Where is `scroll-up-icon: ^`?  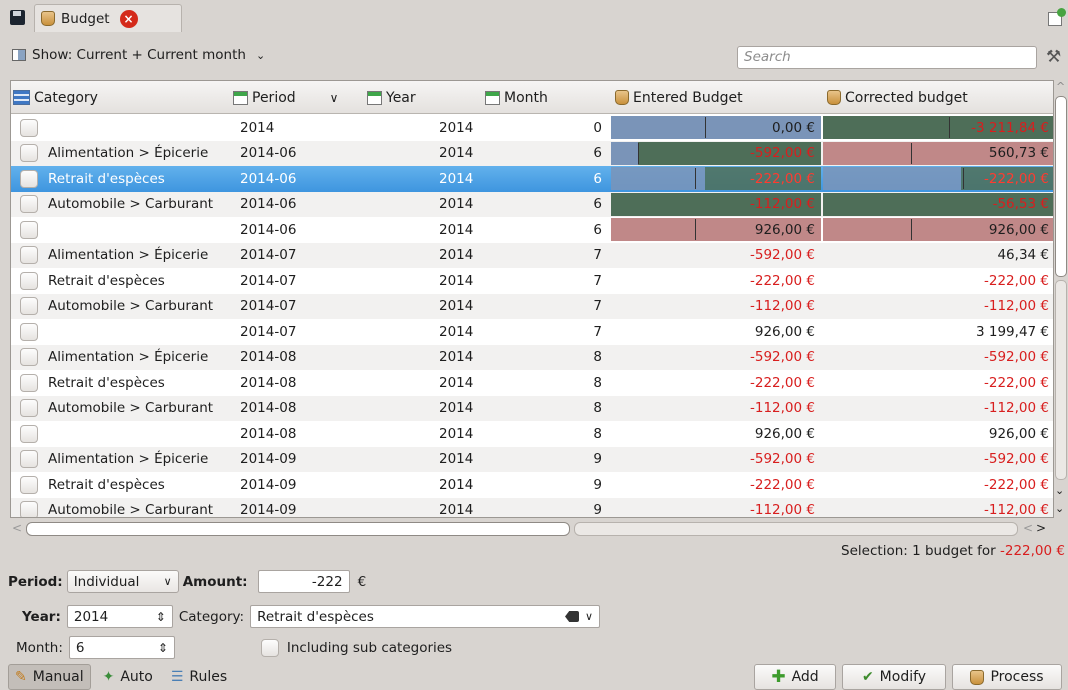
scroll-up-icon: ^ is located at coordinates (1060, 86).